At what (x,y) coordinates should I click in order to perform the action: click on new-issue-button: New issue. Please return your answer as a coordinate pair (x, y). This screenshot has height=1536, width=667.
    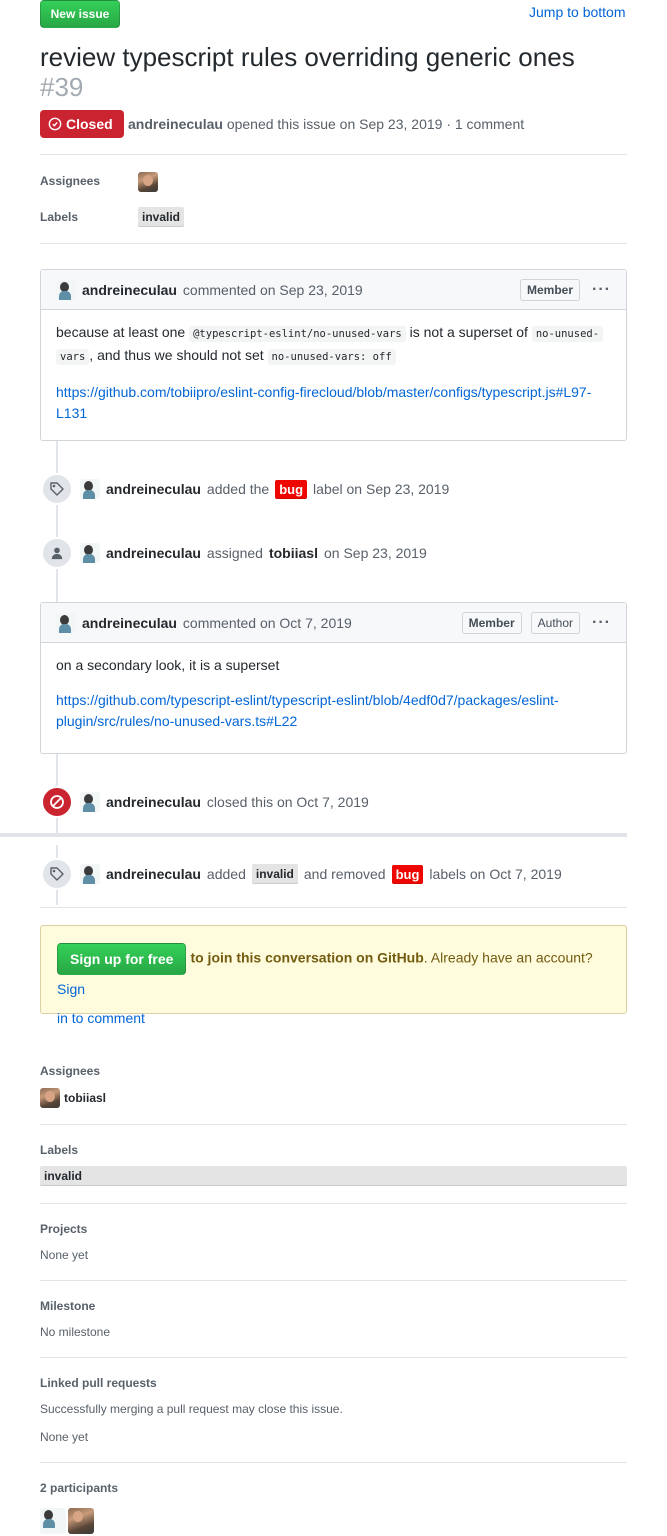
    Looking at the image, I should click on (80, 14).